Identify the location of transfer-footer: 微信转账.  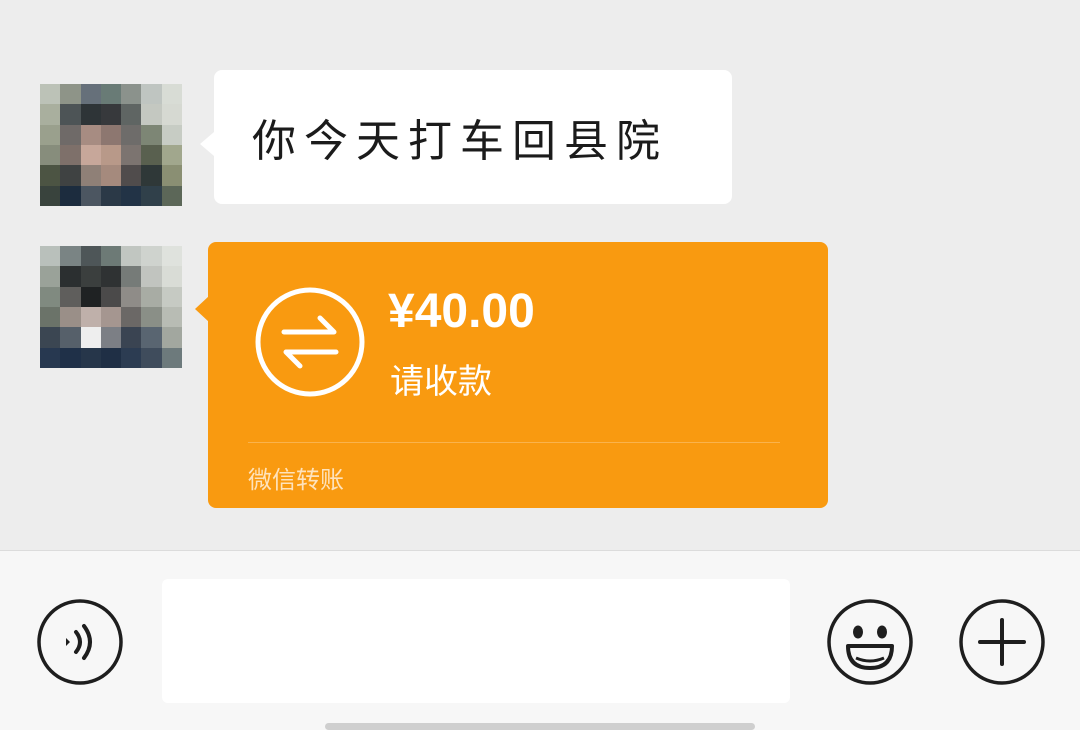
(296, 480).